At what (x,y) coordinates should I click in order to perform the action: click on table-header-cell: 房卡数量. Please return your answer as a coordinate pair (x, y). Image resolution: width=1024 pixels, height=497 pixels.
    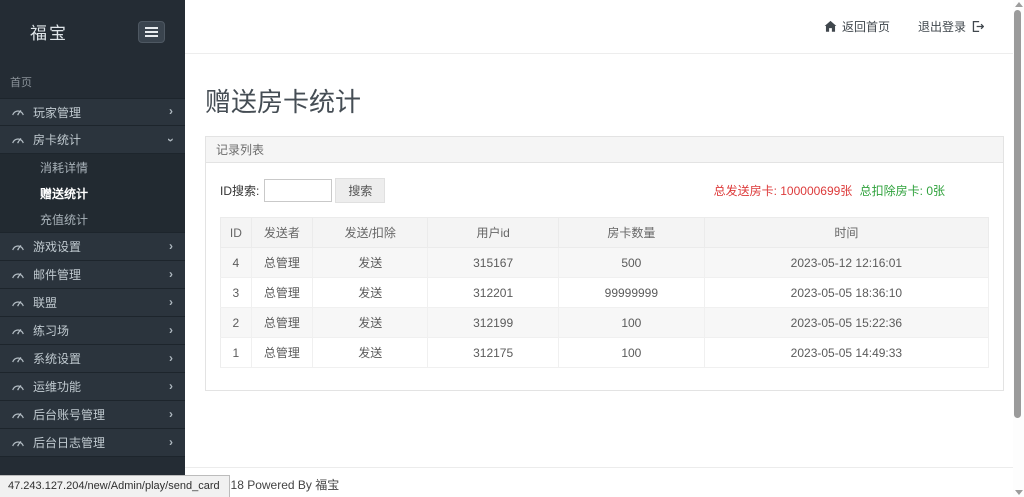
    Looking at the image, I should click on (631, 232).